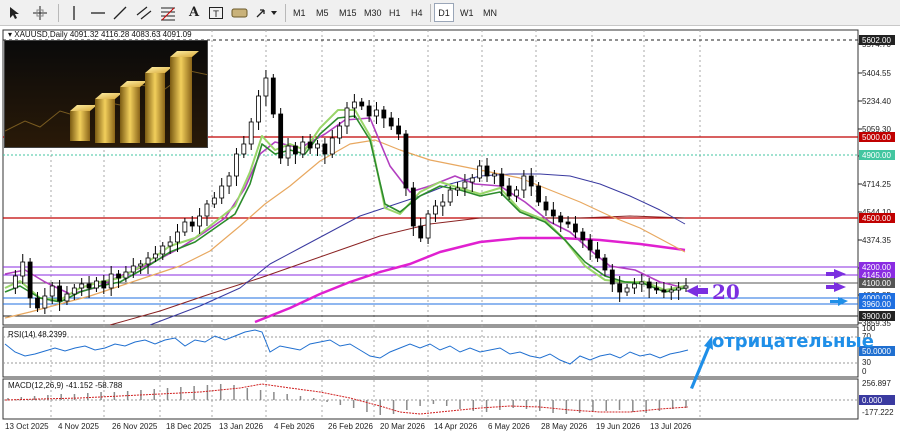  I want to click on time-label: 13 Jan 2026, so click(241, 426).